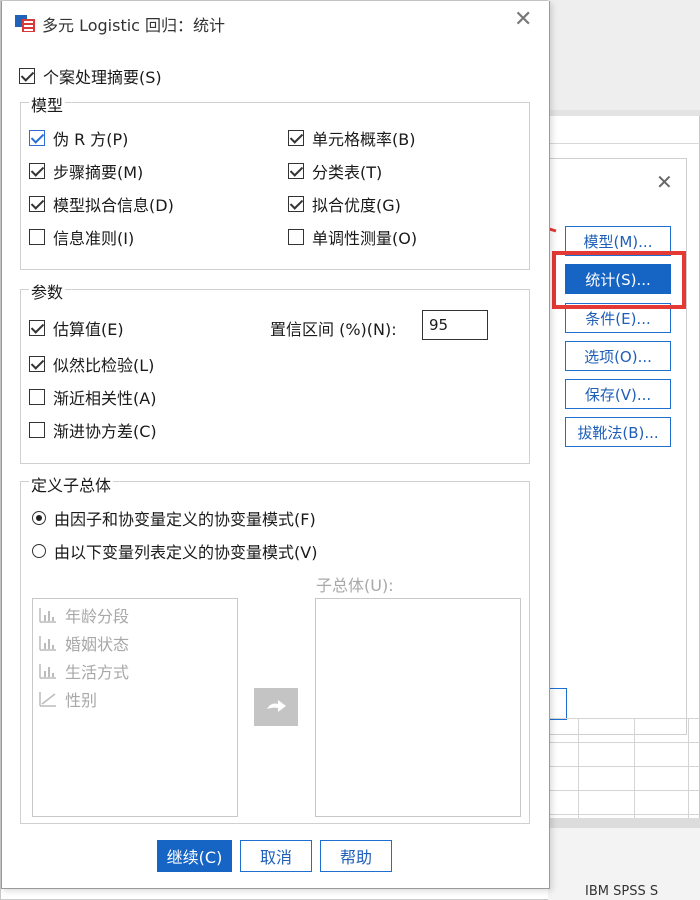 This screenshot has width=700, height=900. I want to click on variable-label: 生活方式, so click(97, 672).